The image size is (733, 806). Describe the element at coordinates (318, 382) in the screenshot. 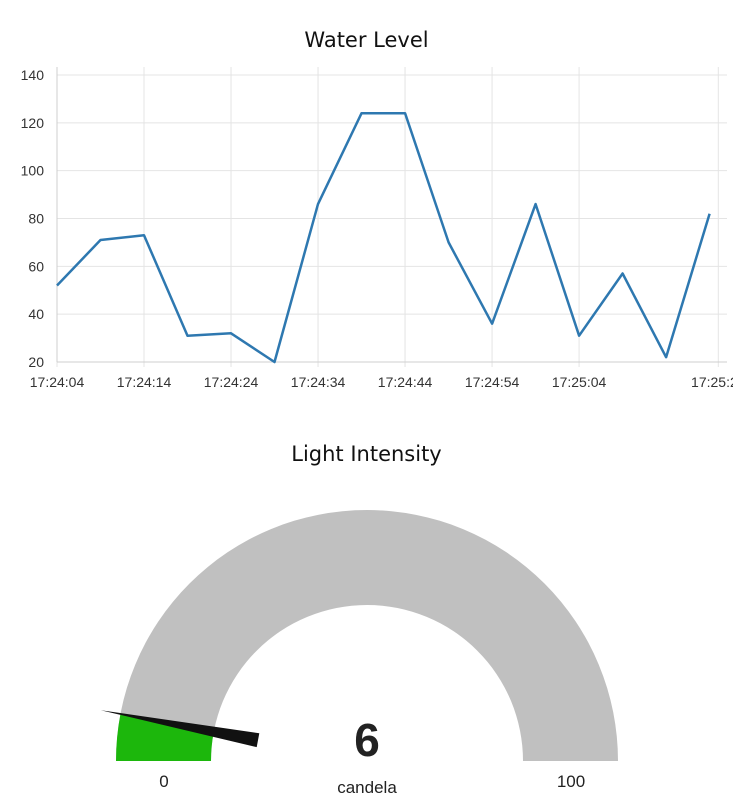

I see `x-tick-label: 17:24:34` at that location.